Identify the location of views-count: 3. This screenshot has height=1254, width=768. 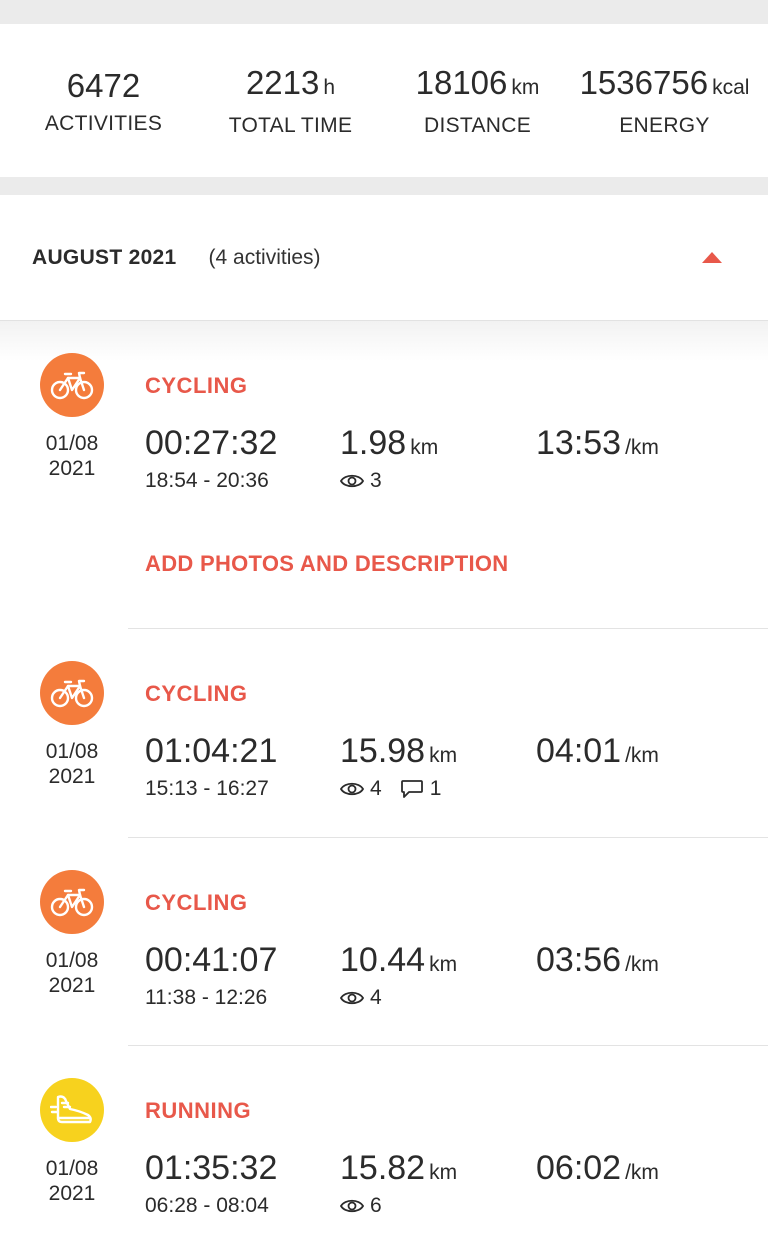
(361, 481).